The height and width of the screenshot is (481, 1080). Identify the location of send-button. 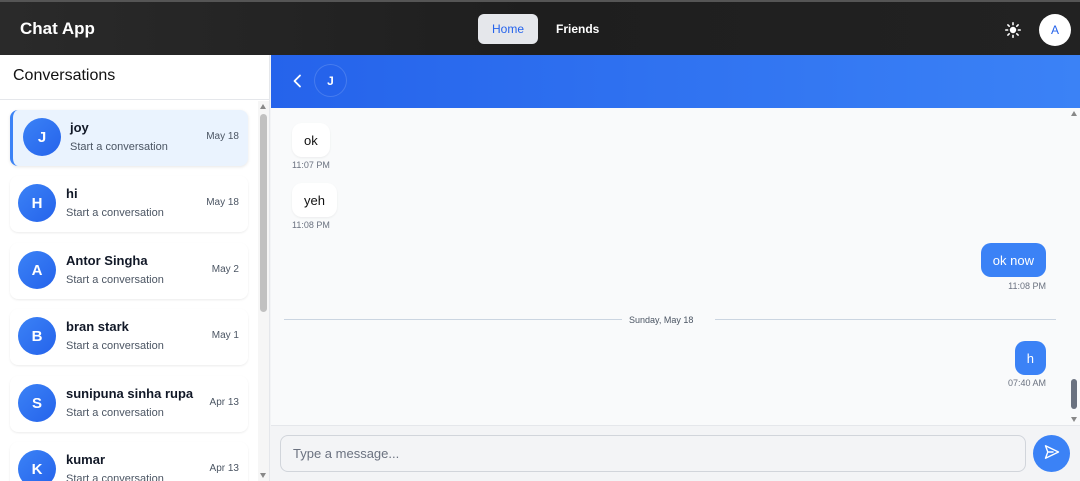
(1051, 453).